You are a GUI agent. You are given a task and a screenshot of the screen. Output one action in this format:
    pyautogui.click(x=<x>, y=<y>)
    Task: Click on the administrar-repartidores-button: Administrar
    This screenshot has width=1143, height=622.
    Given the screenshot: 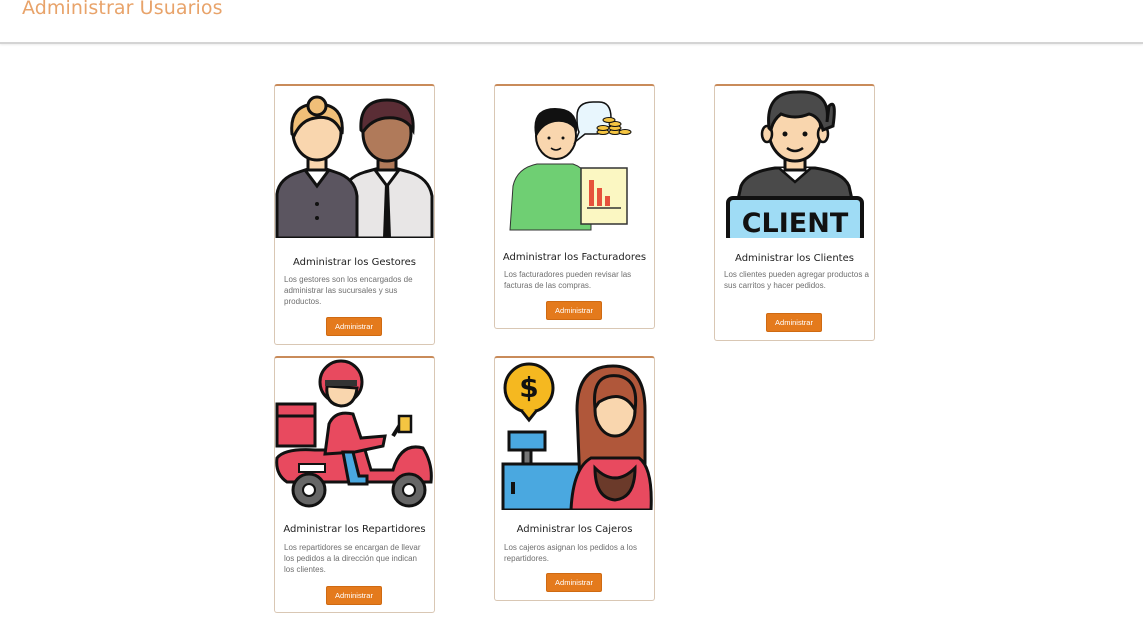 What is the action you would take?
    pyautogui.click(x=354, y=595)
    